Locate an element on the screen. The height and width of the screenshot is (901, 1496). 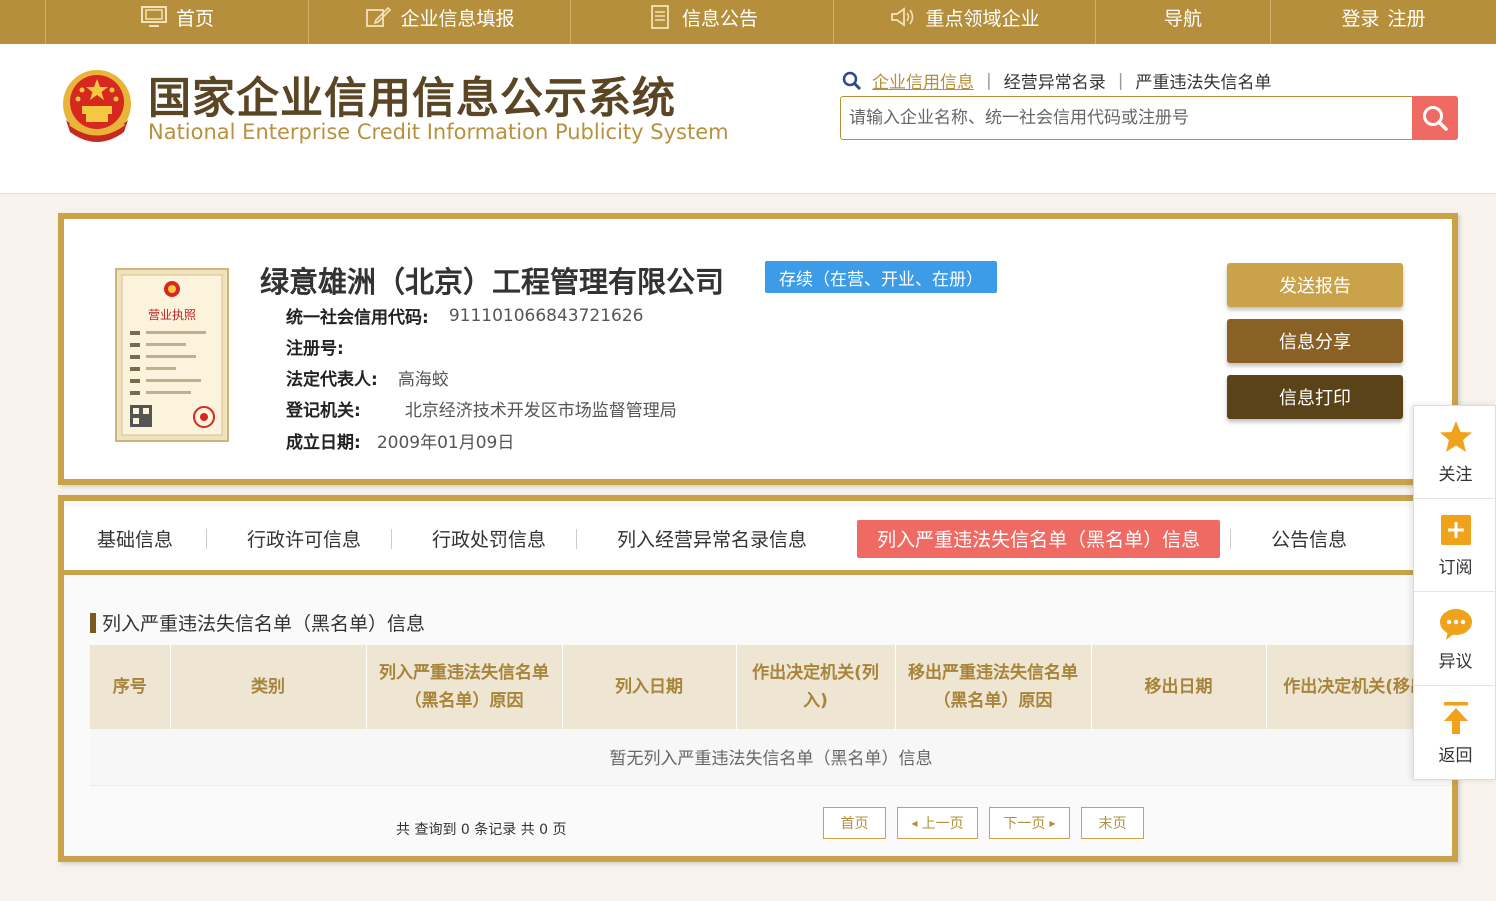
triangle-right-icon: ▶ is located at coordinates (1052, 823).